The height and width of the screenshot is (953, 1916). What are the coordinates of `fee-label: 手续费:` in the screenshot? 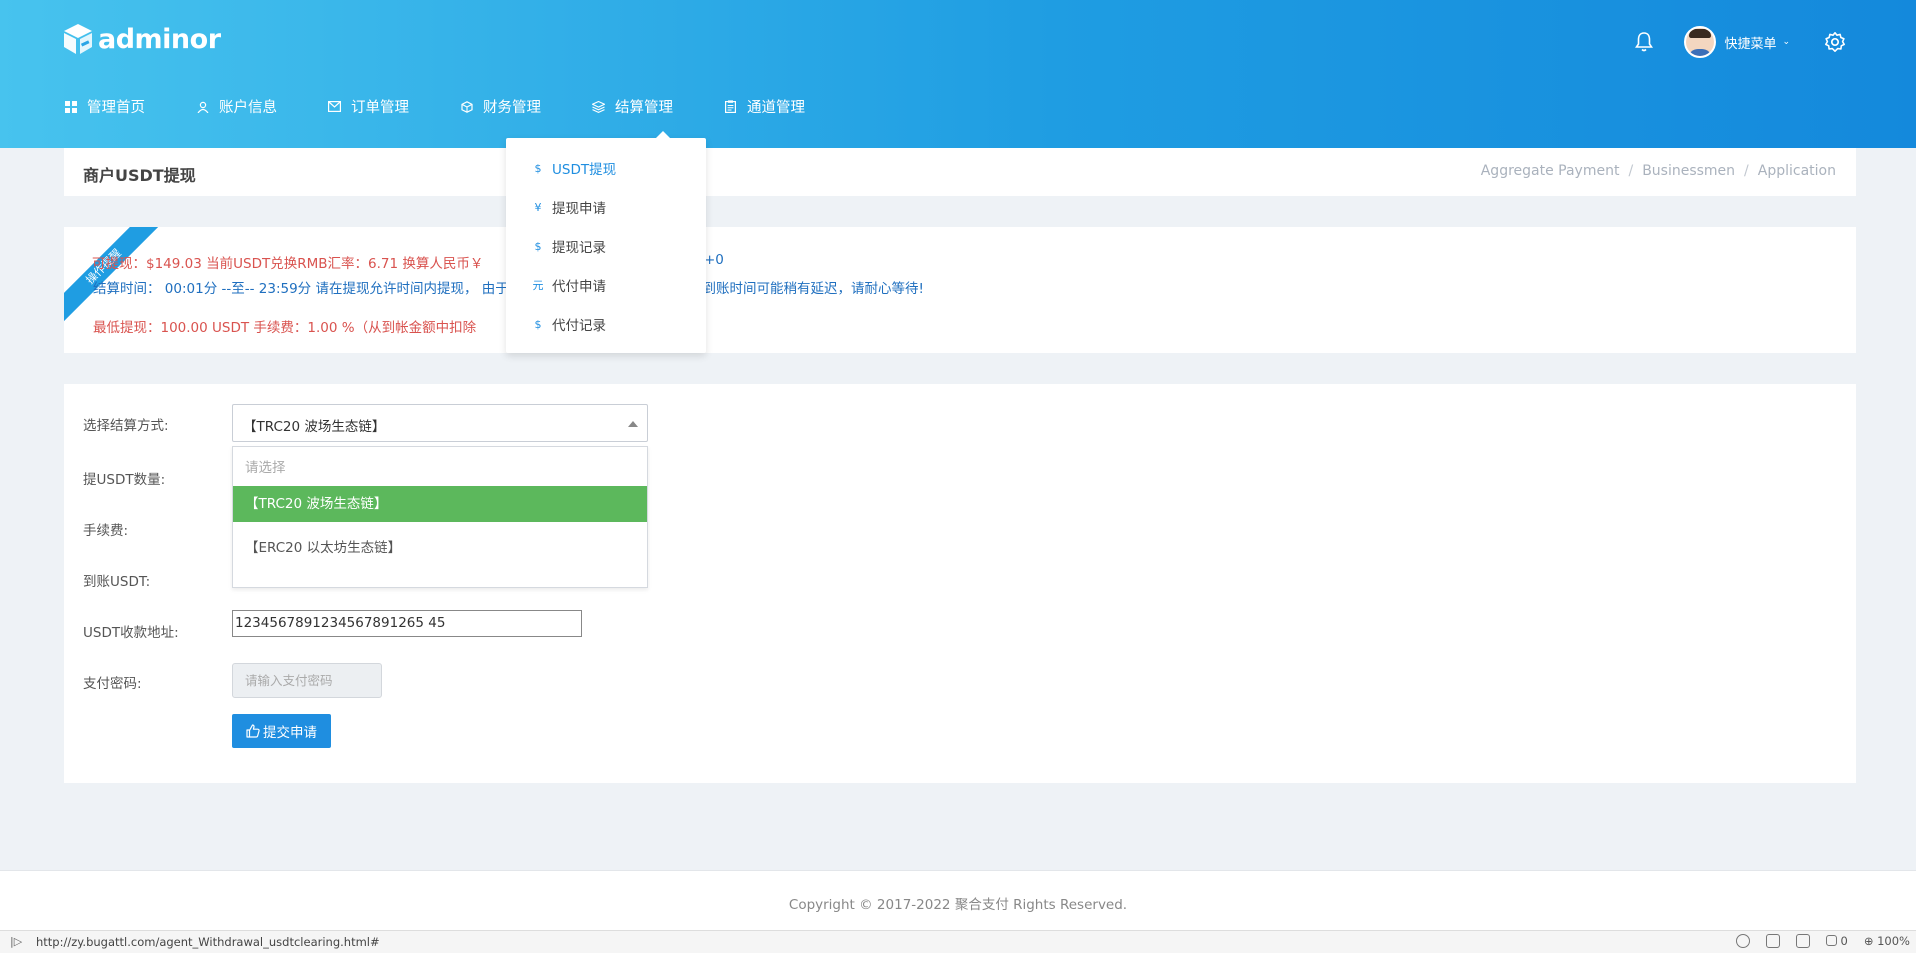 It's located at (106, 531).